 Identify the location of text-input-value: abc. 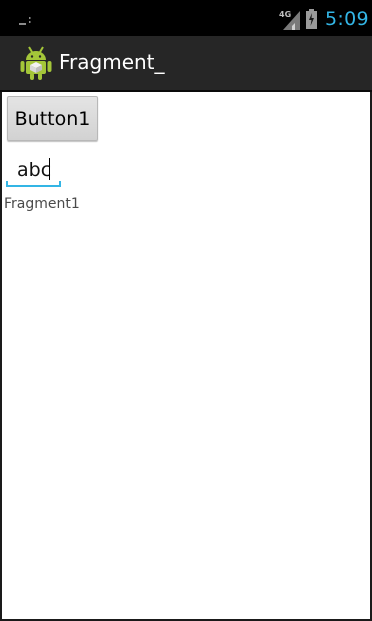
(34, 170).